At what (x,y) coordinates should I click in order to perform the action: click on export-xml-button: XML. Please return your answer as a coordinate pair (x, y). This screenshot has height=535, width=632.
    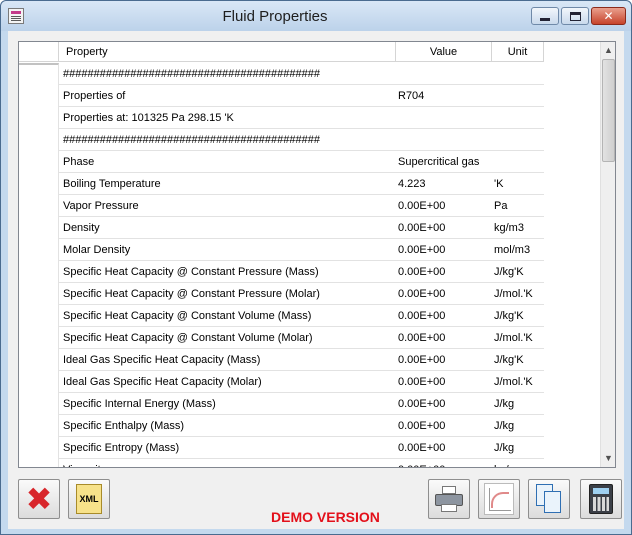
    Looking at the image, I should click on (89, 499).